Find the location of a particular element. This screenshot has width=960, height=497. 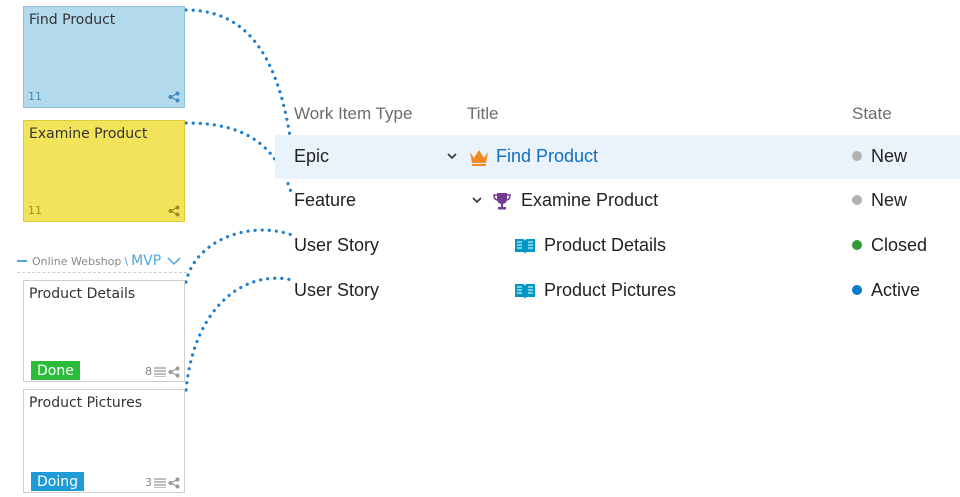

collapse-dash-icon is located at coordinates (22, 261).